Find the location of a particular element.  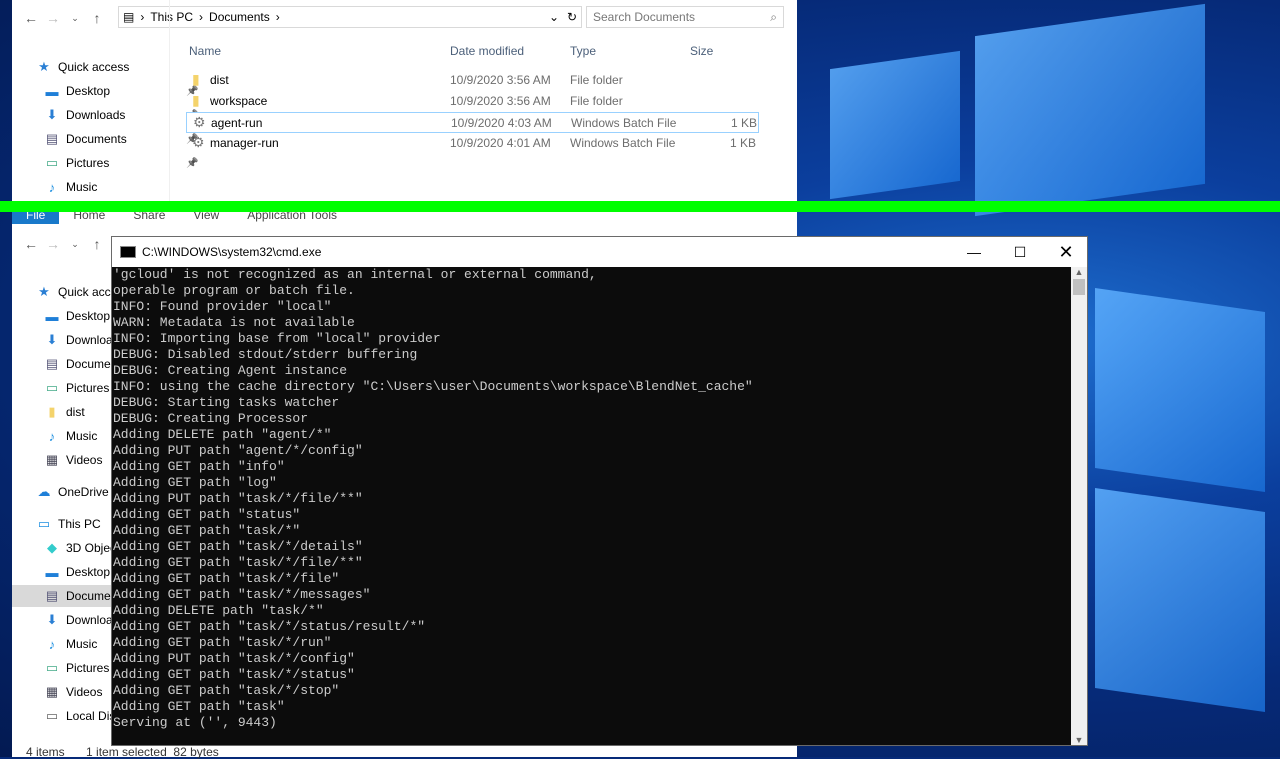

console-line: DEBUG: Disabled stdout/stderr buffering is located at coordinates (265, 354).